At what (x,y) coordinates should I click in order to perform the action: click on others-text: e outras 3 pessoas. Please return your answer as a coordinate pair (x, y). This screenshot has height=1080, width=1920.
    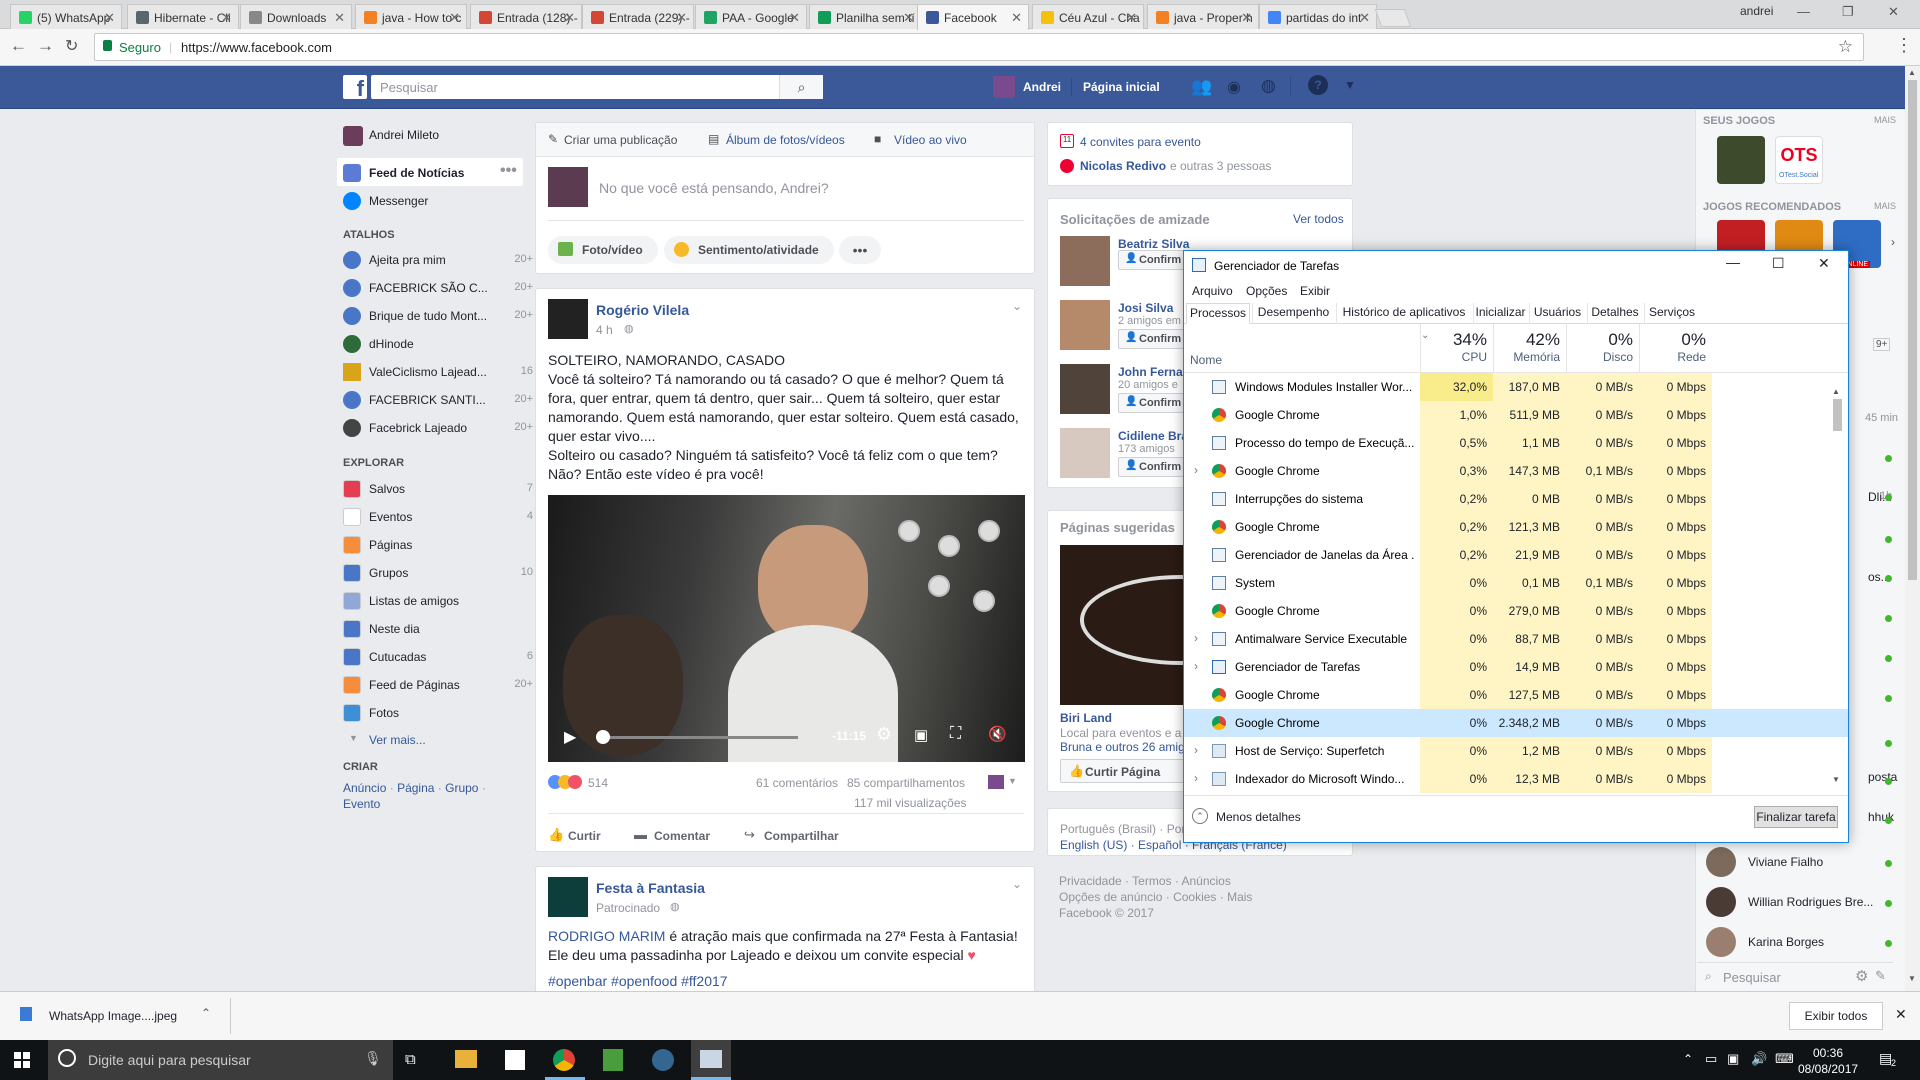
    Looking at the image, I should click on (1220, 166).